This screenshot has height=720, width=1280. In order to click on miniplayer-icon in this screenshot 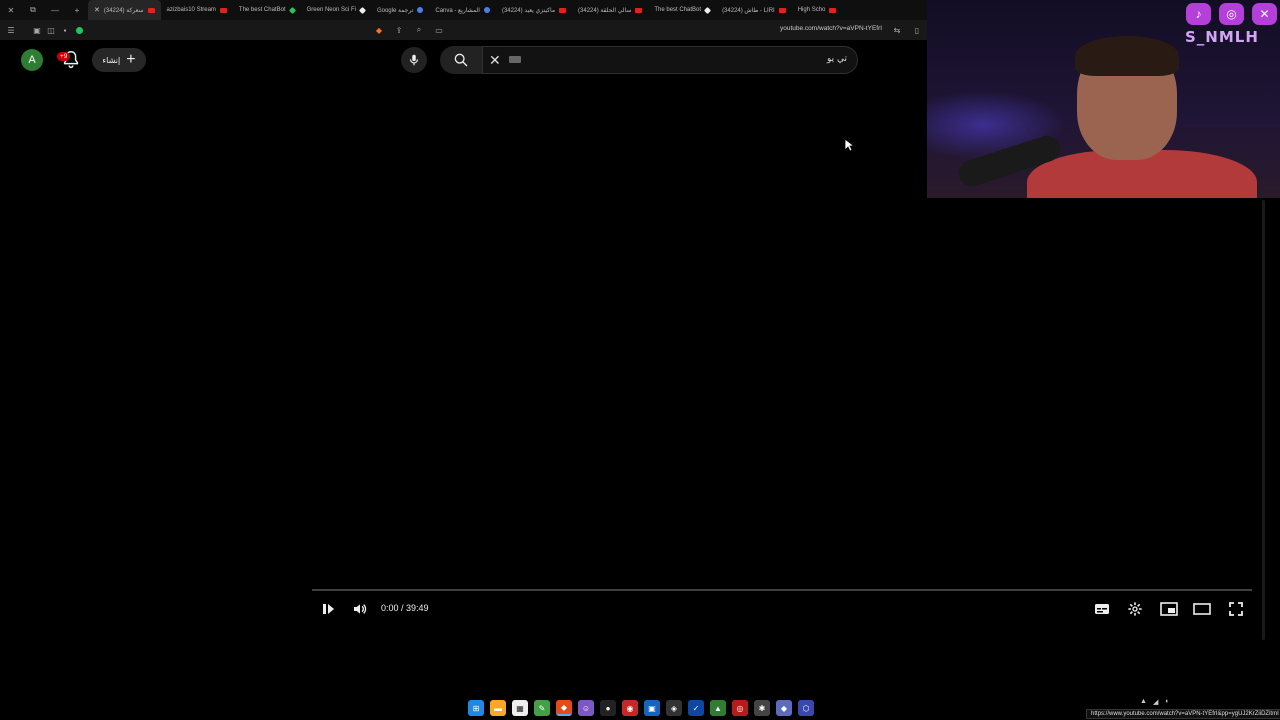, I will do `click(1169, 609)`.